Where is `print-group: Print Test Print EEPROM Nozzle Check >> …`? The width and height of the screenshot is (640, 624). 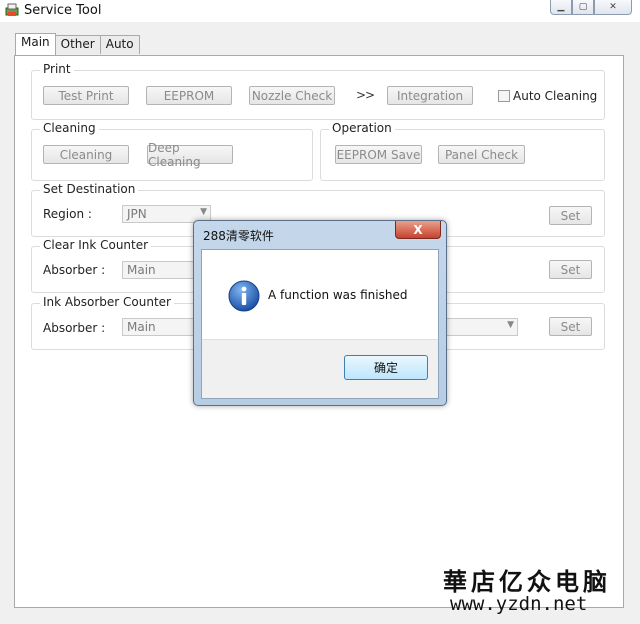
print-group: Print Test Print EEPROM Nozzle Check >> … is located at coordinates (318, 91).